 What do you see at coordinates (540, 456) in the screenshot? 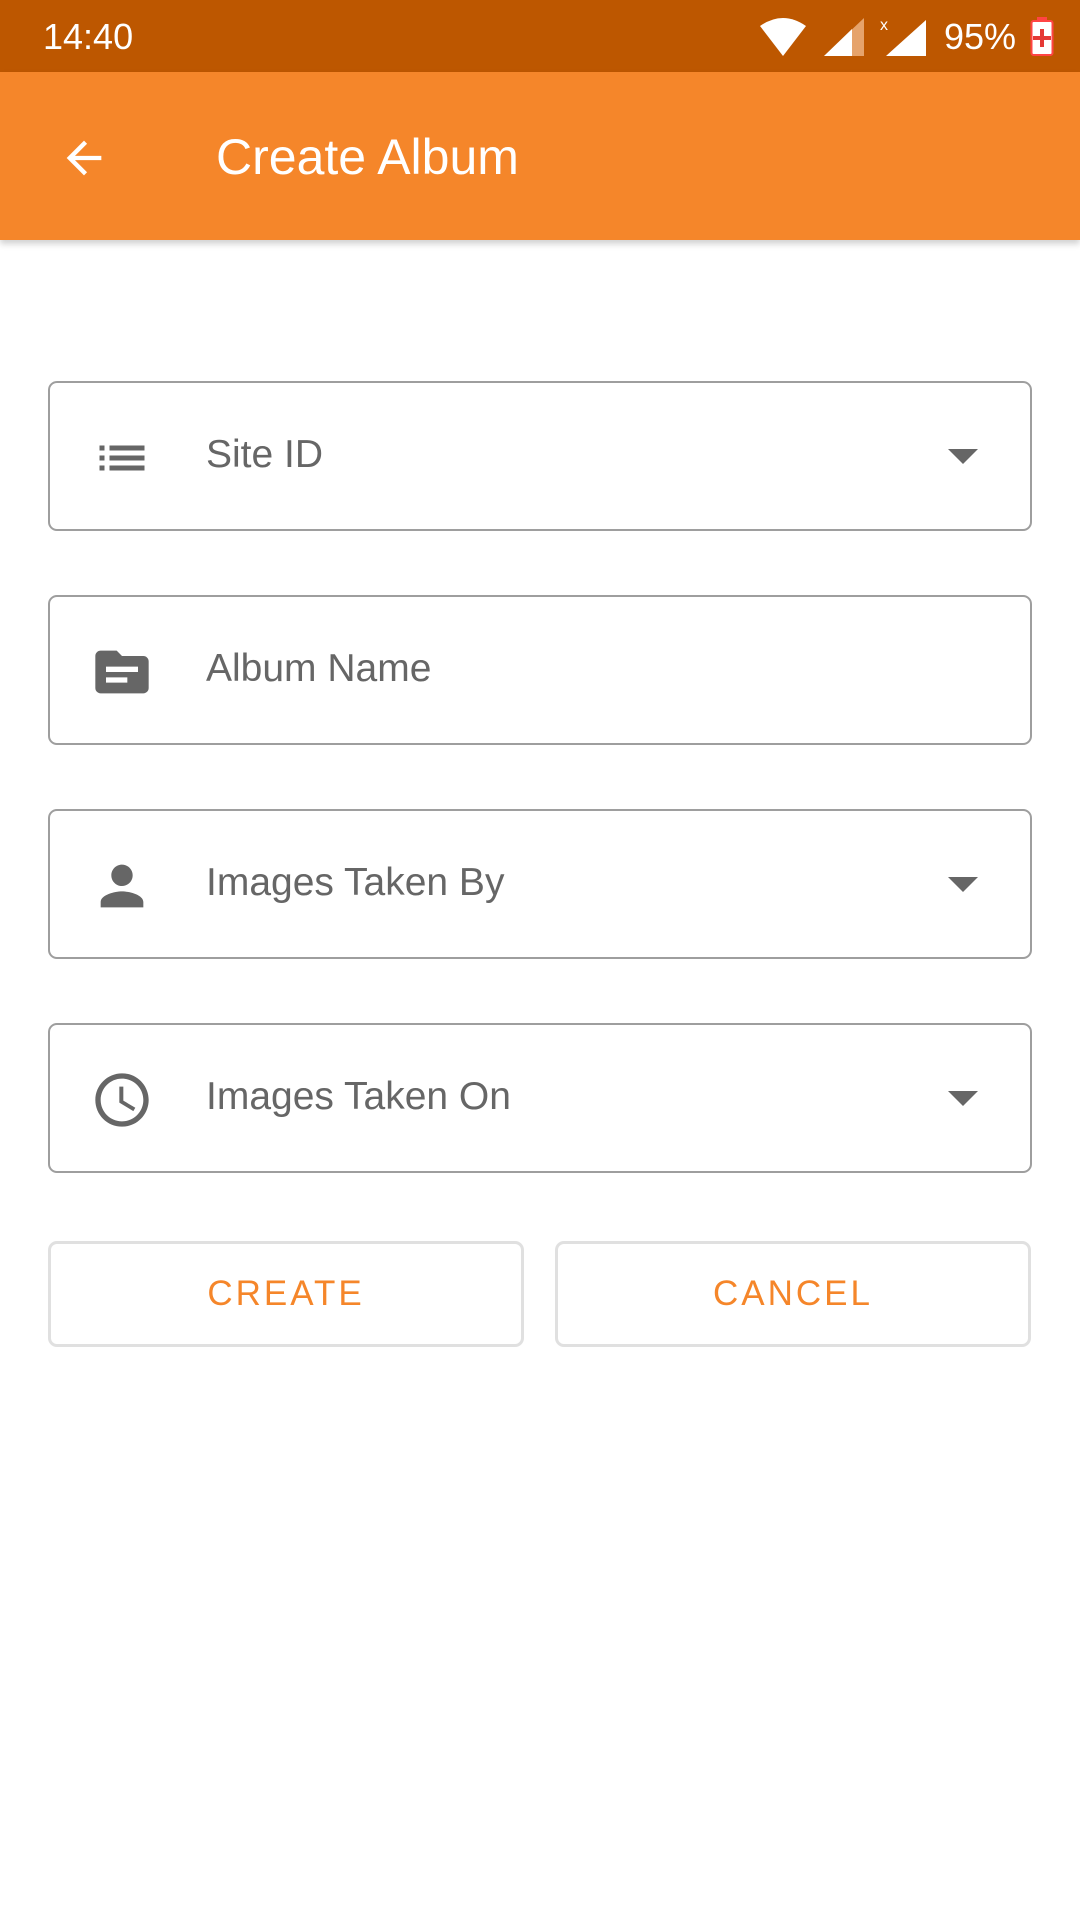
I see `site-id-dropdown: Site ID` at bounding box center [540, 456].